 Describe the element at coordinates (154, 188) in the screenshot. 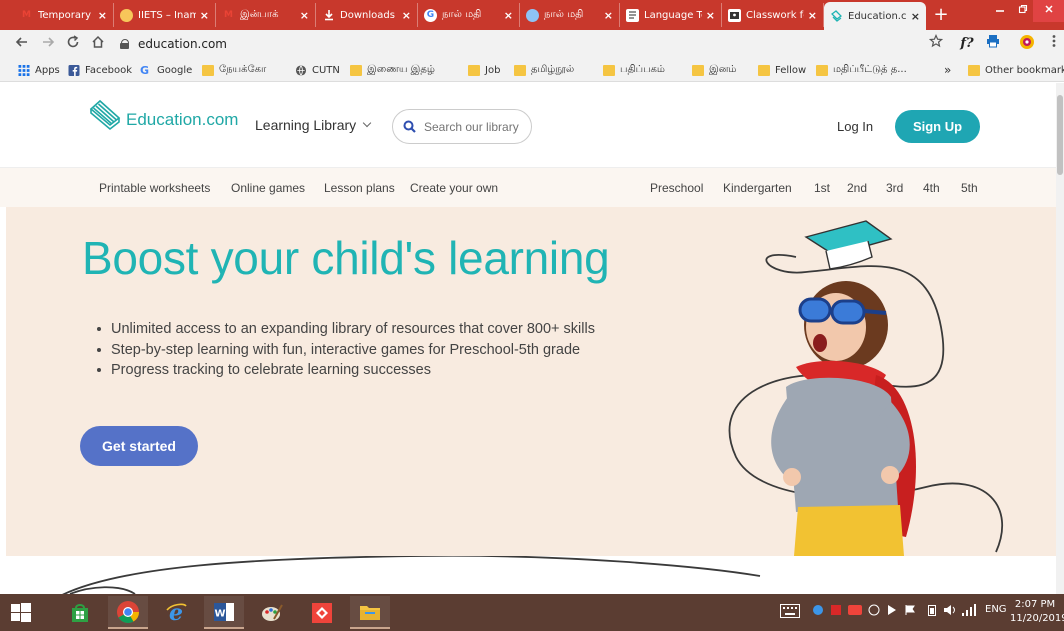

I see `nav-printable-worksheets: Printable worksheets` at that location.